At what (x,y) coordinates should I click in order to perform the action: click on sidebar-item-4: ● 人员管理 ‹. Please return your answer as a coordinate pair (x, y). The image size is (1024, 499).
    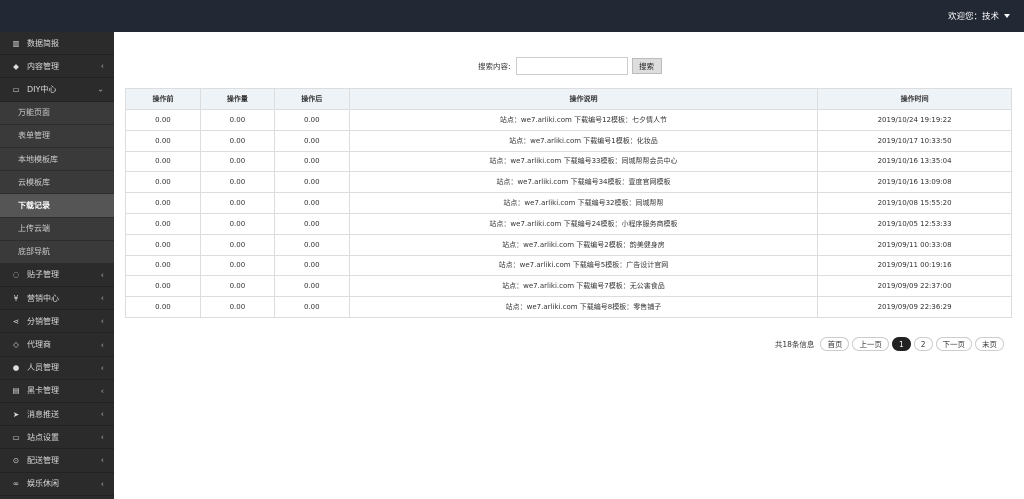
    Looking at the image, I should click on (57, 368).